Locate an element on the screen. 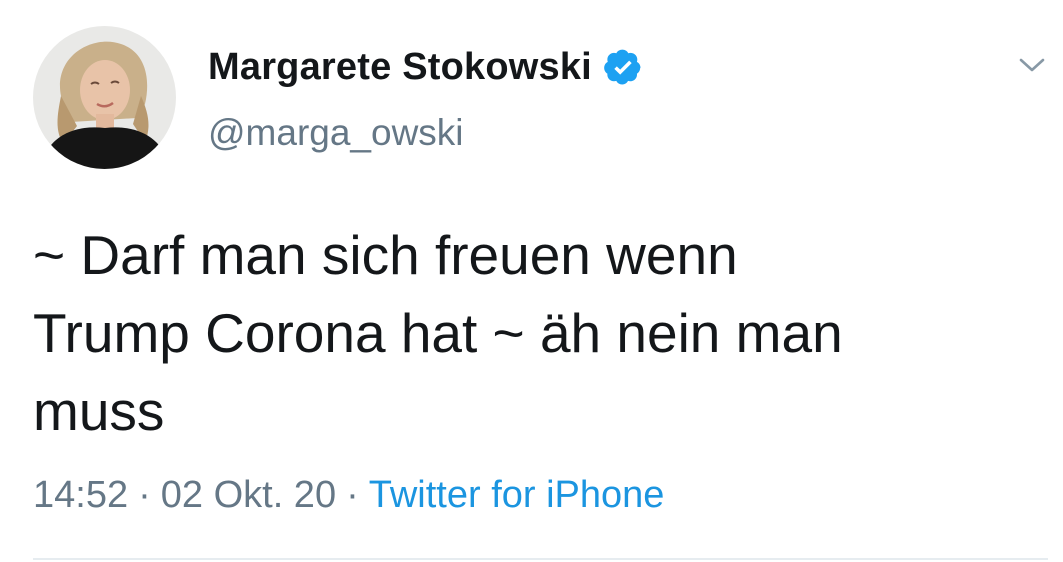 Image resolution: width=1063 pixels, height=562 pixels. author-handle: @marga_owski is located at coordinates (425, 133).